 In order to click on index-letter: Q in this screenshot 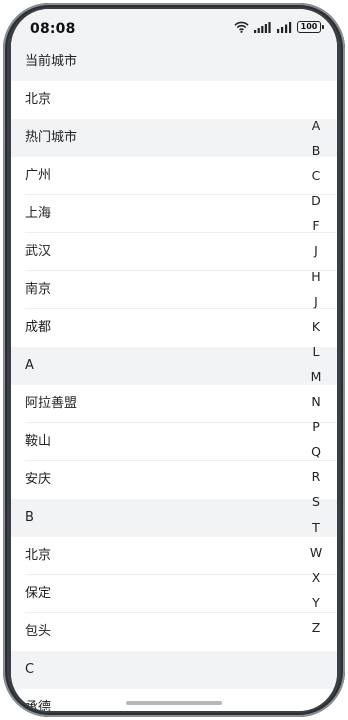, I will do `click(316, 451)`.